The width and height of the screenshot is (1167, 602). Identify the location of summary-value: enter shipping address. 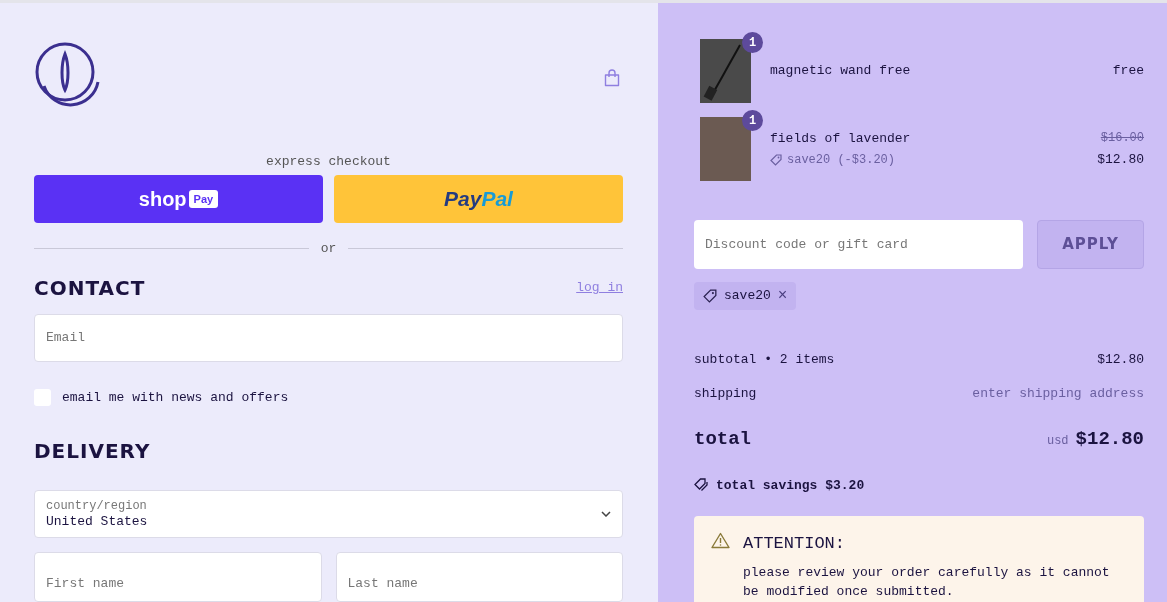
(1058, 393).